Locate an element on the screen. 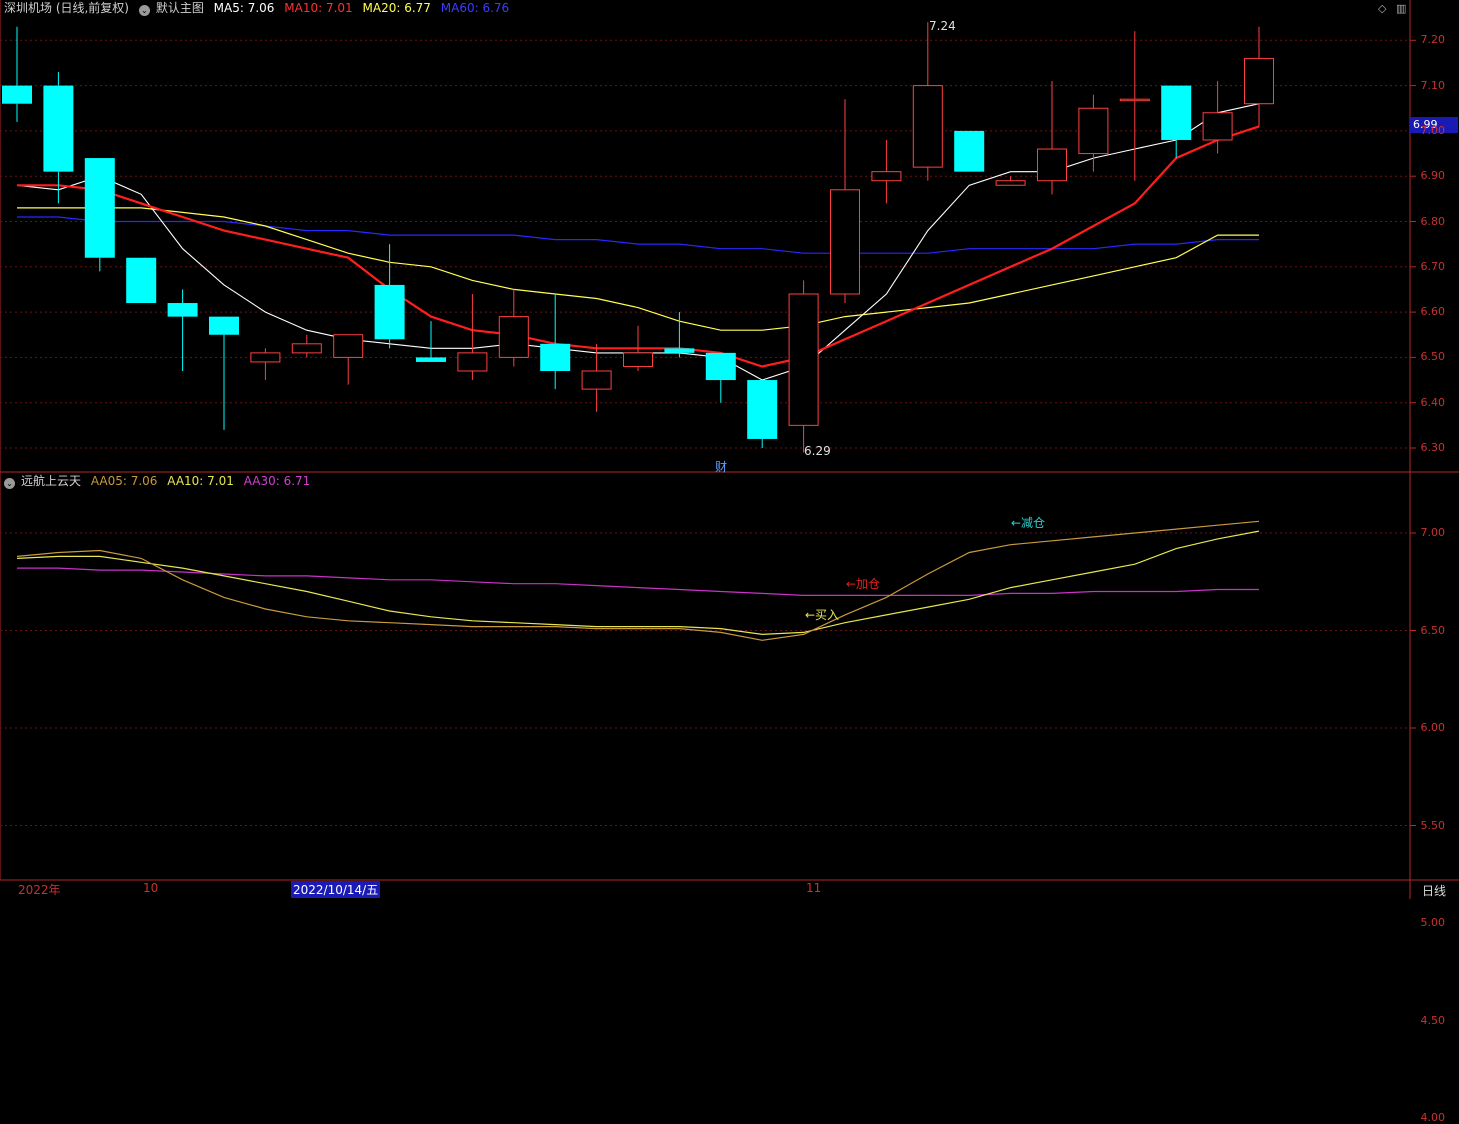  y-tick-label: 6.00 is located at coordinates (1433, 727).